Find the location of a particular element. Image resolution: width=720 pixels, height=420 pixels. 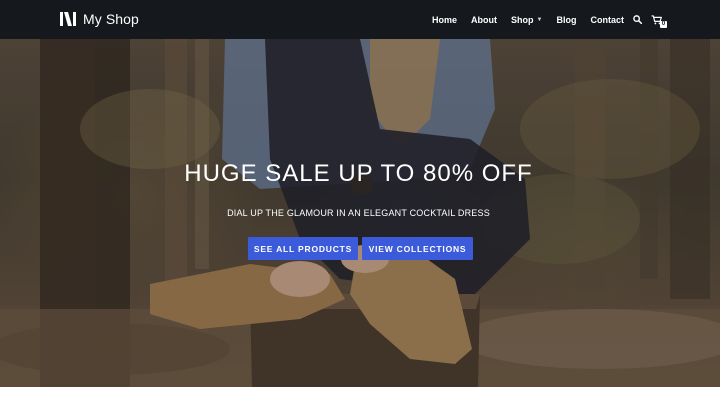

chevron-down-icon: ▼ is located at coordinates (539, 19).